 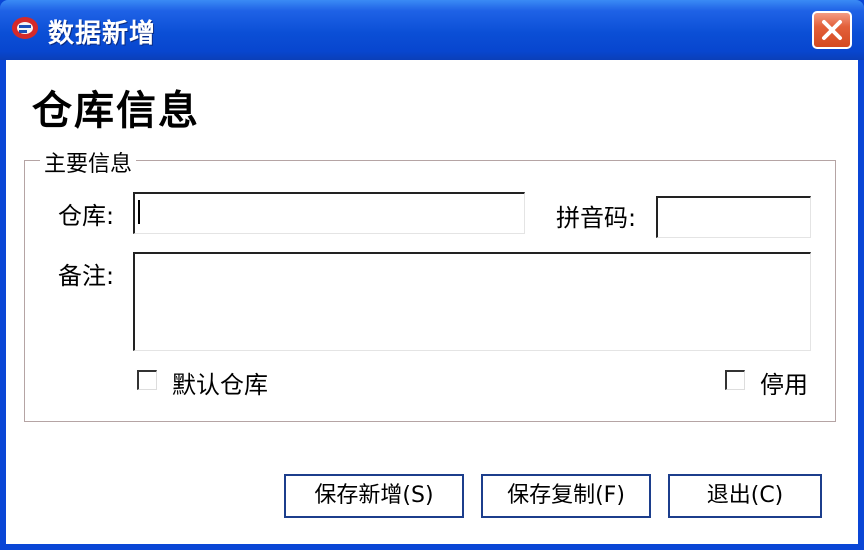 What do you see at coordinates (596, 218) in the screenshot?
I see `pinyin-label: 拼音码:` at bounding box center [596, 218].